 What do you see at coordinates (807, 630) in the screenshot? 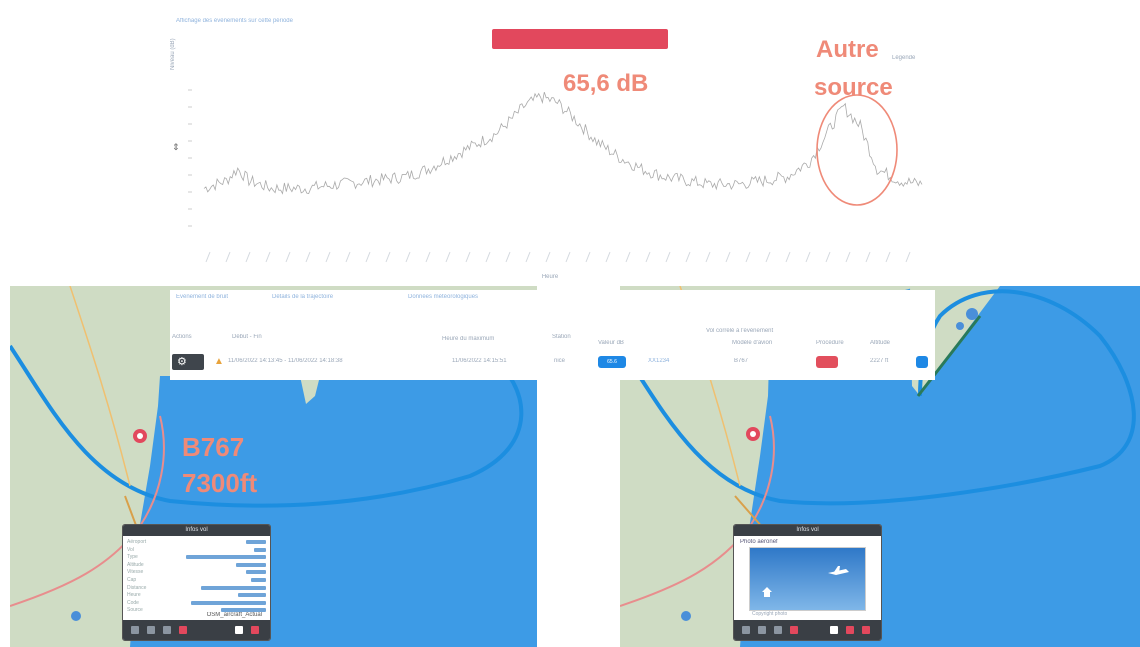
I see `right-popup-toolbar` at bounding box center [807, 630].